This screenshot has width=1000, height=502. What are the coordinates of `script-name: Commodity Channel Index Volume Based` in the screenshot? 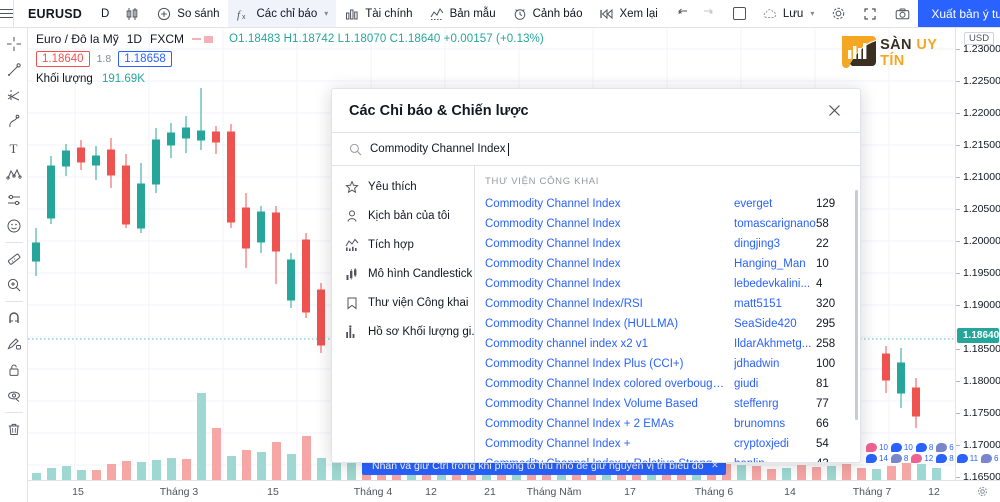 It's located at (609, 404).